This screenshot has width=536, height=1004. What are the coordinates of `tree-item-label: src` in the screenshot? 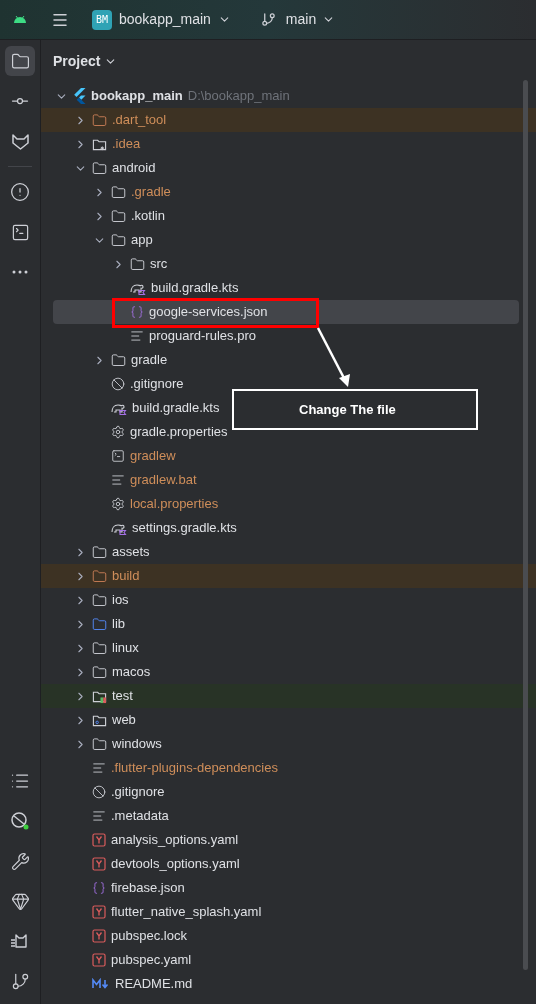 It's located at (159, 264).